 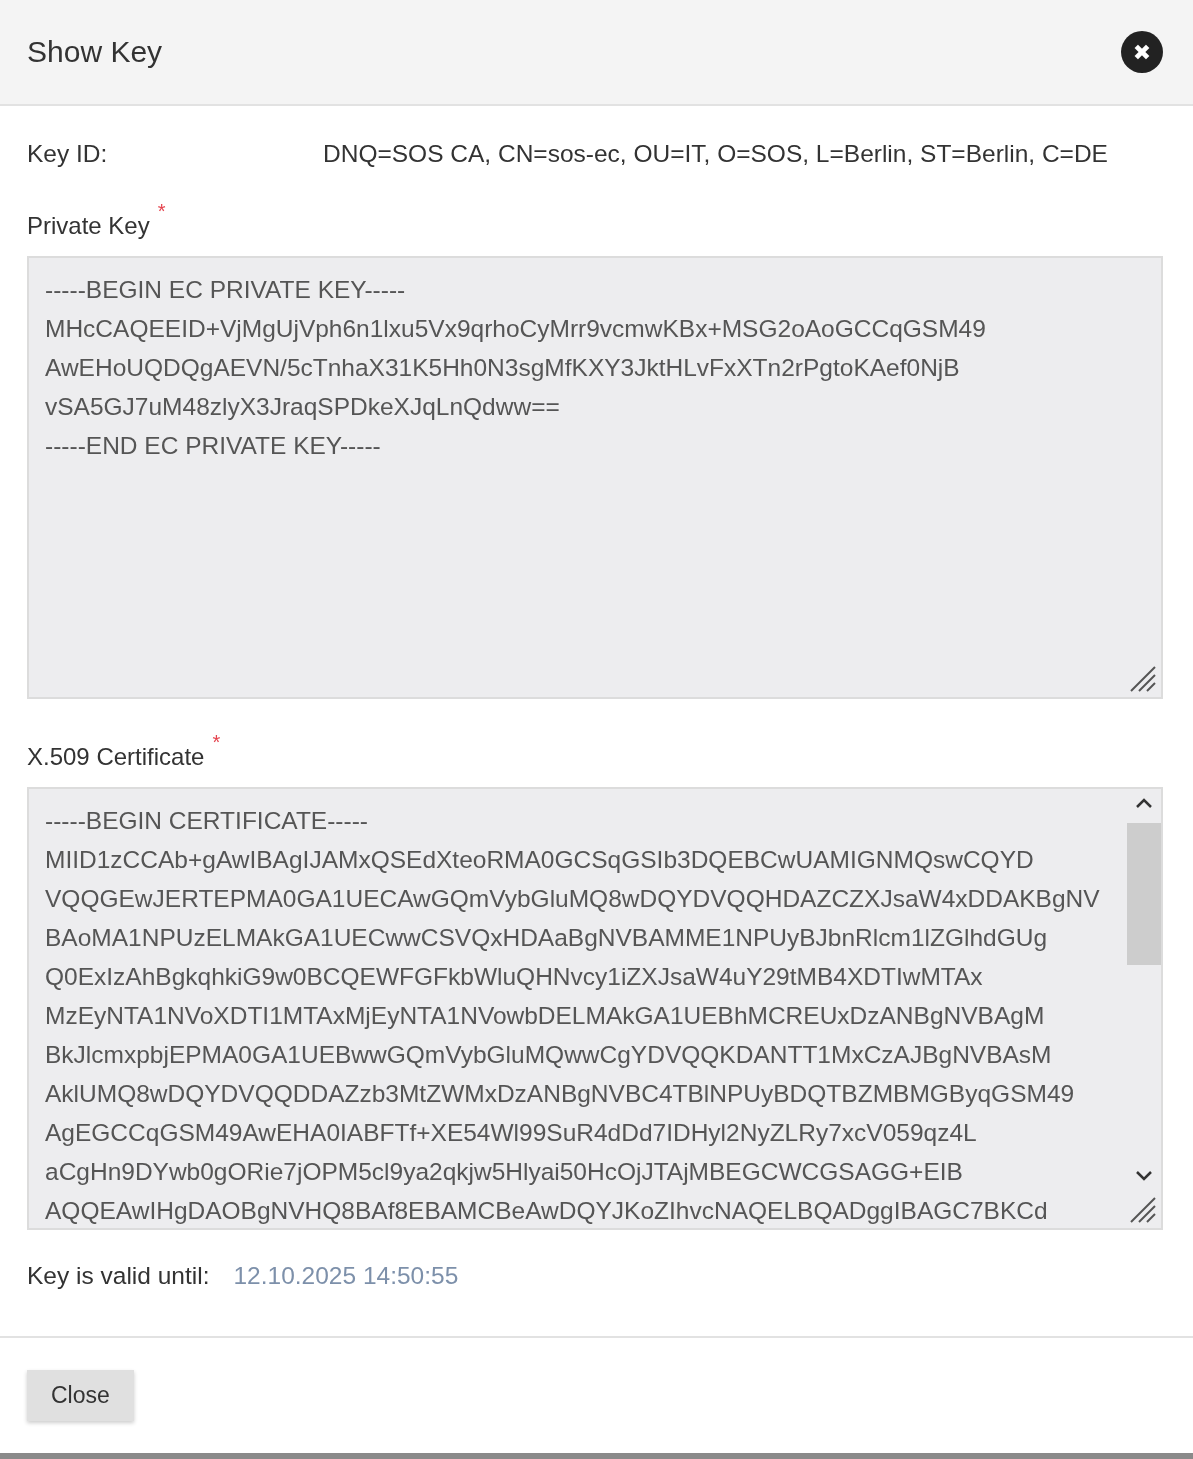 What do you see at coordinates (346, 1276) in the screenshot?
I see `validity-date: 12.10.2025 14:50:55` at bounding box center [346, 1276].